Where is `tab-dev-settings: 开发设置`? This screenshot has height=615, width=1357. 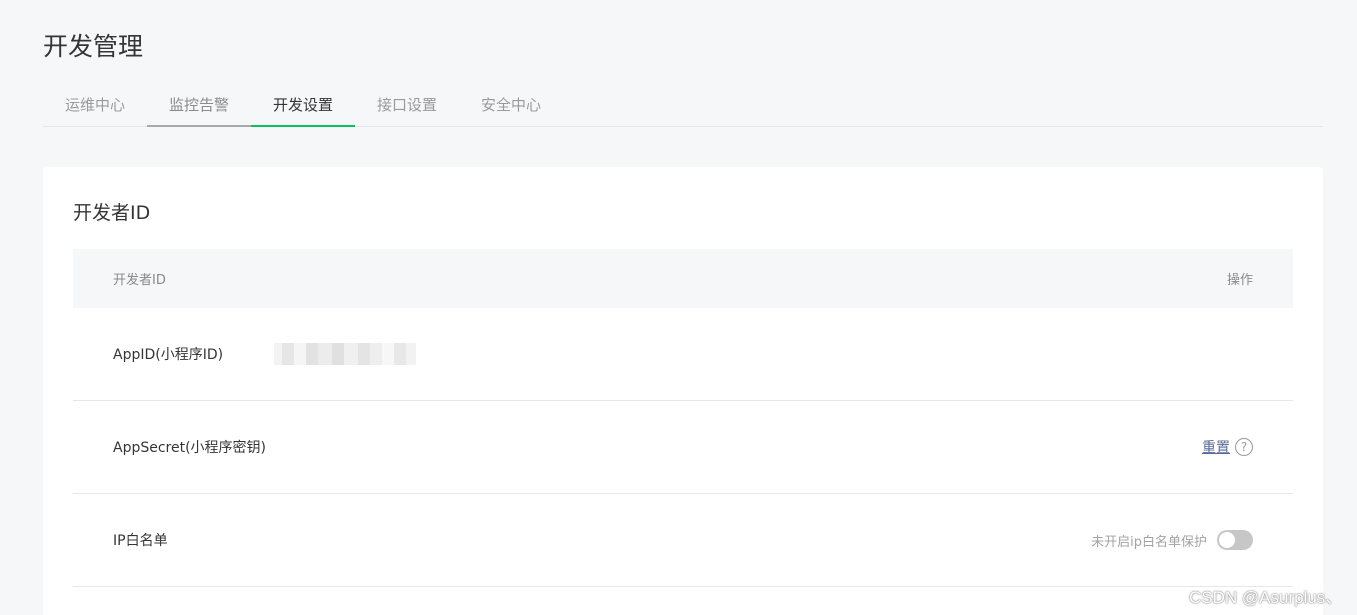
tab-dev-settings: 开发设置 is located at coordinates (303, 107).